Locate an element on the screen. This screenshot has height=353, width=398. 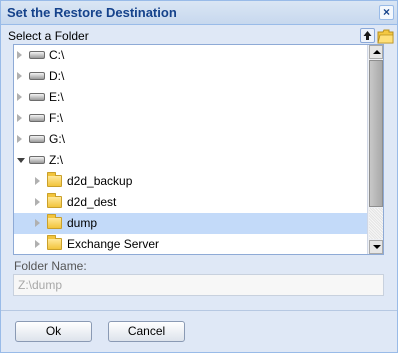
tree-node: Exchange Server is located at coordinates (191, 244).